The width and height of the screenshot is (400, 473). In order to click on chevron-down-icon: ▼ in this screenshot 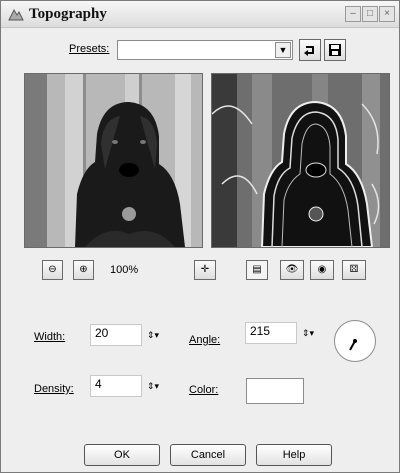, I will do `click(283, 50)`.